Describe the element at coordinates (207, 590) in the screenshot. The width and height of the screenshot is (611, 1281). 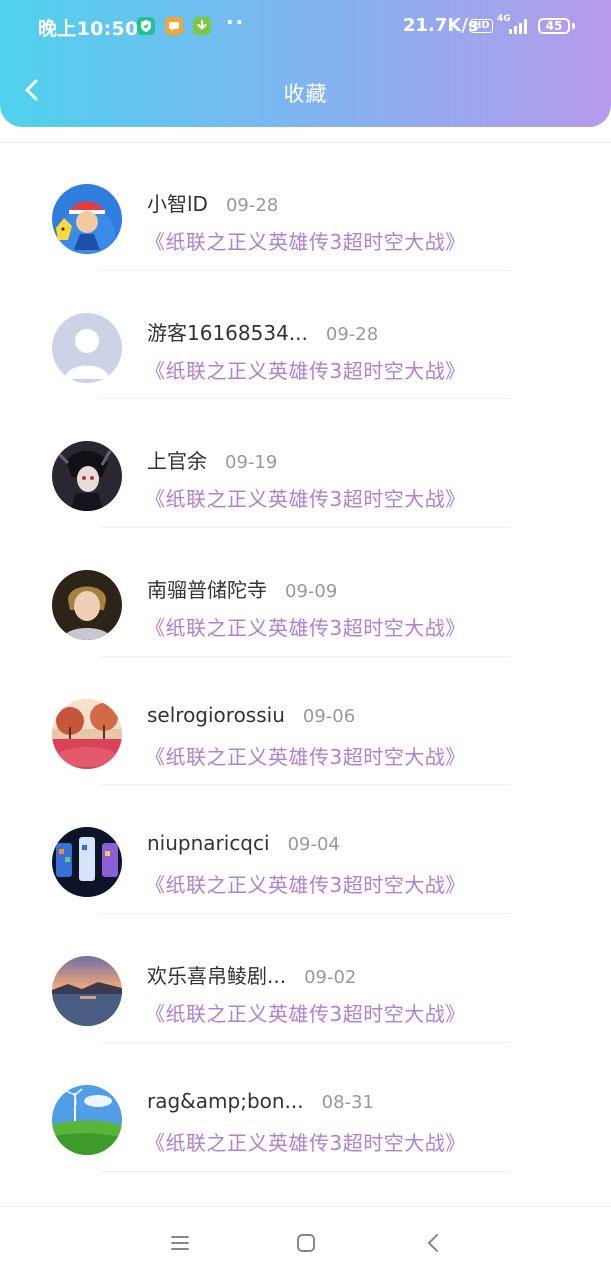
I see `user-name: 南骝普储陀寺` at that location.